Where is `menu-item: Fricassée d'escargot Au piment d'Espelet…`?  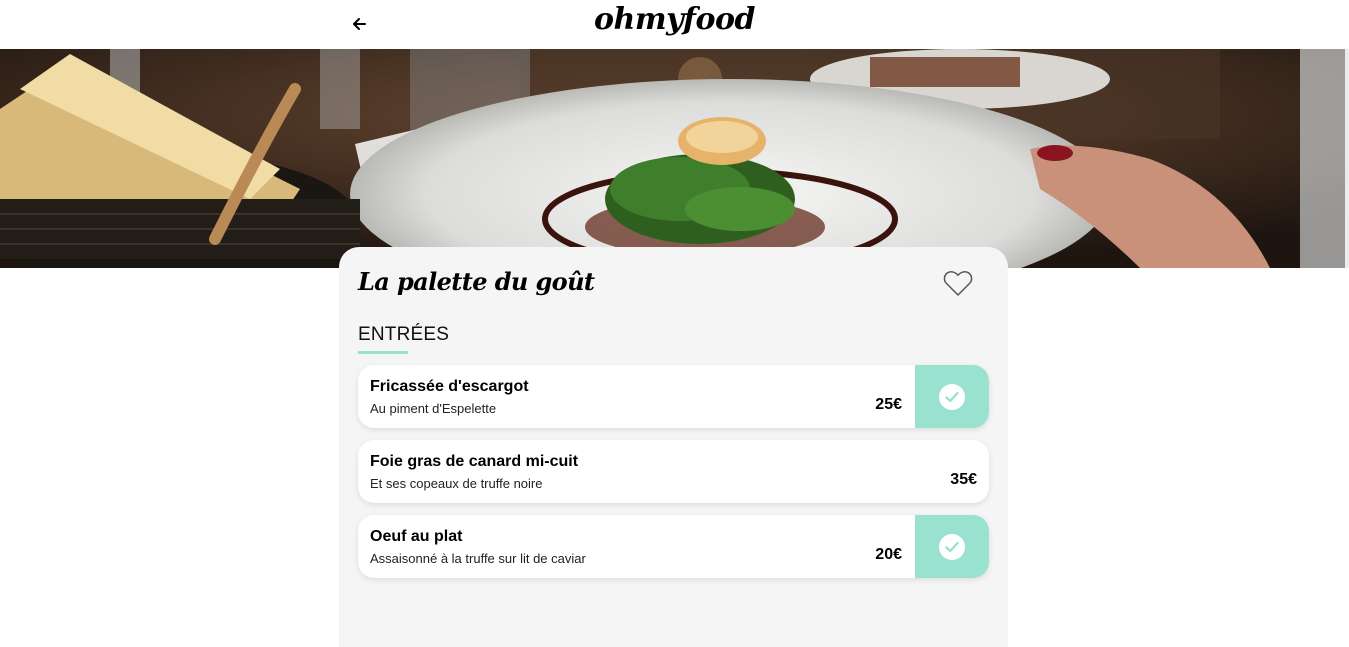 menu-item: Fricassée d'escargot Au piment d'Espelet… is located at coordinates (673, 396).